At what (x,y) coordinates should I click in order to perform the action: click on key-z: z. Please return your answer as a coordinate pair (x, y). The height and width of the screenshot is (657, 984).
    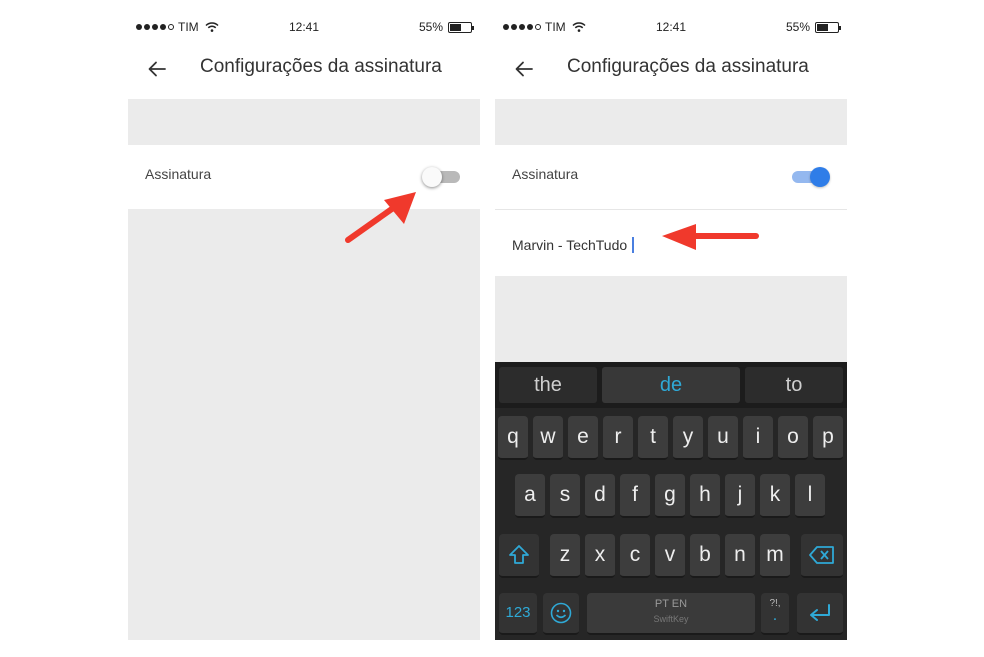
    Looking at the image, I should click on (565, 556).